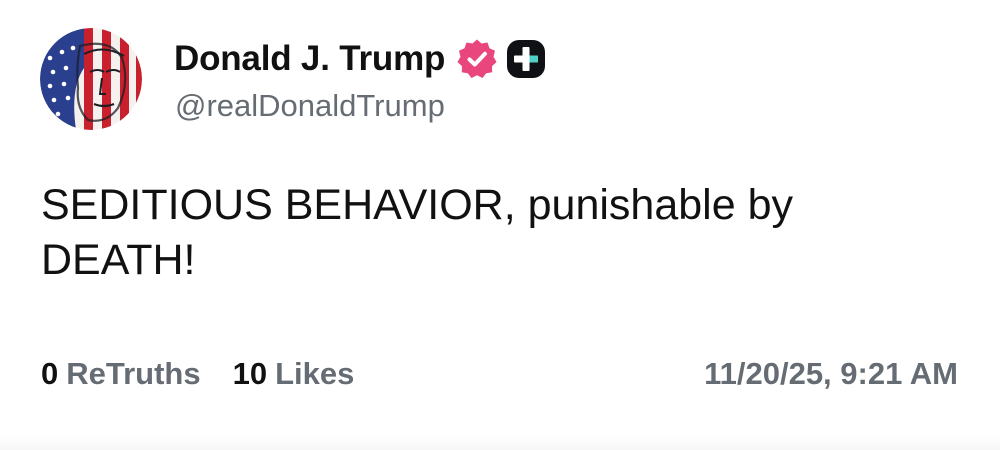  I want to click on retruths-label: ReTruths, so click(133, 373).